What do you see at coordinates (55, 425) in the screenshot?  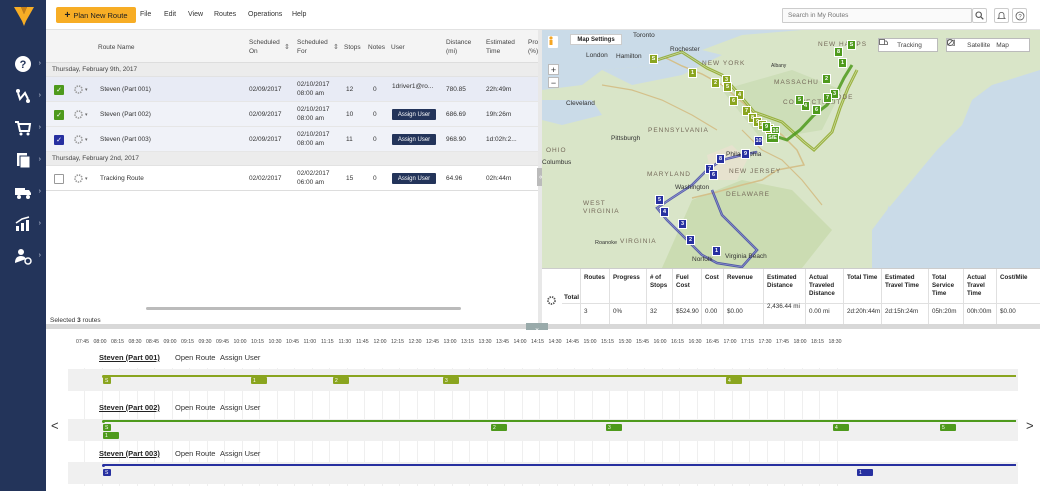 I see `timeline-prev-icon: <` at bounding box center [55, 425].